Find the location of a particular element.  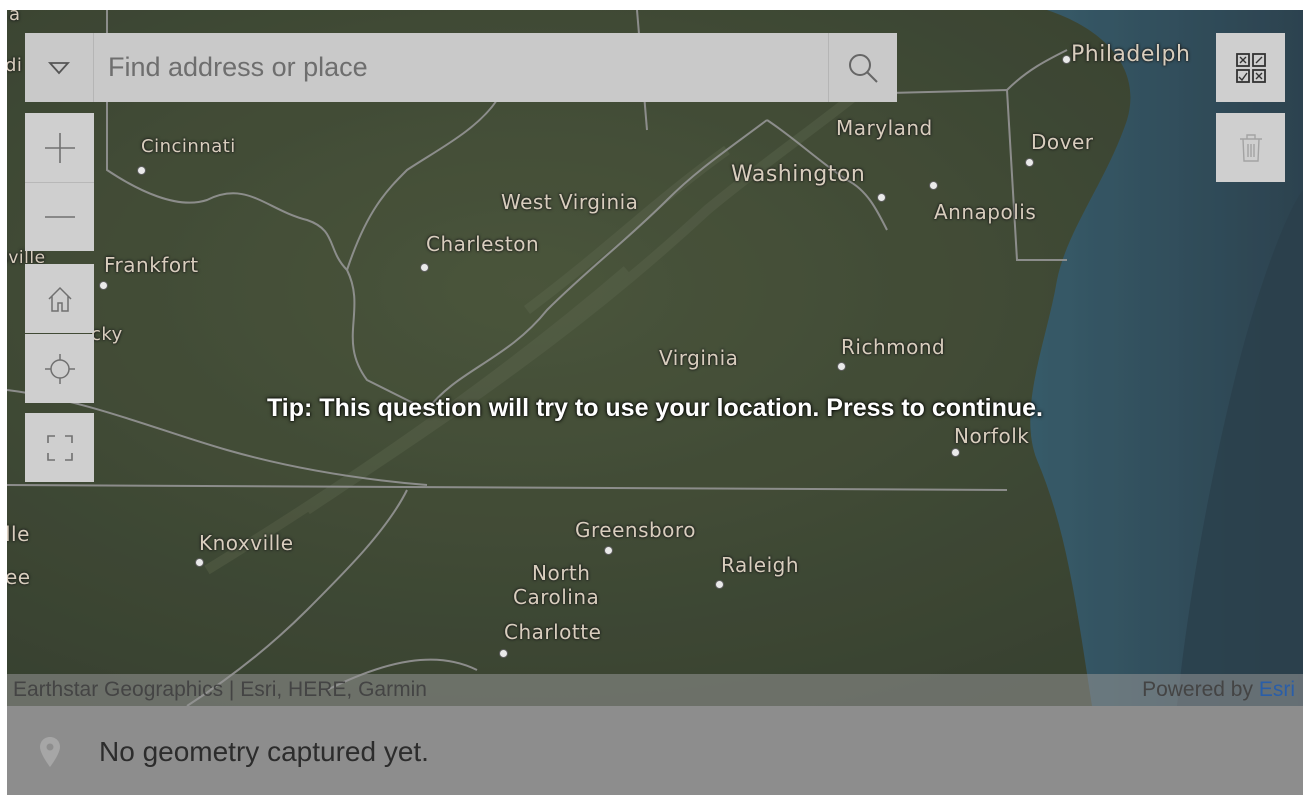

minus-icon is located at coordinates (59, 217).